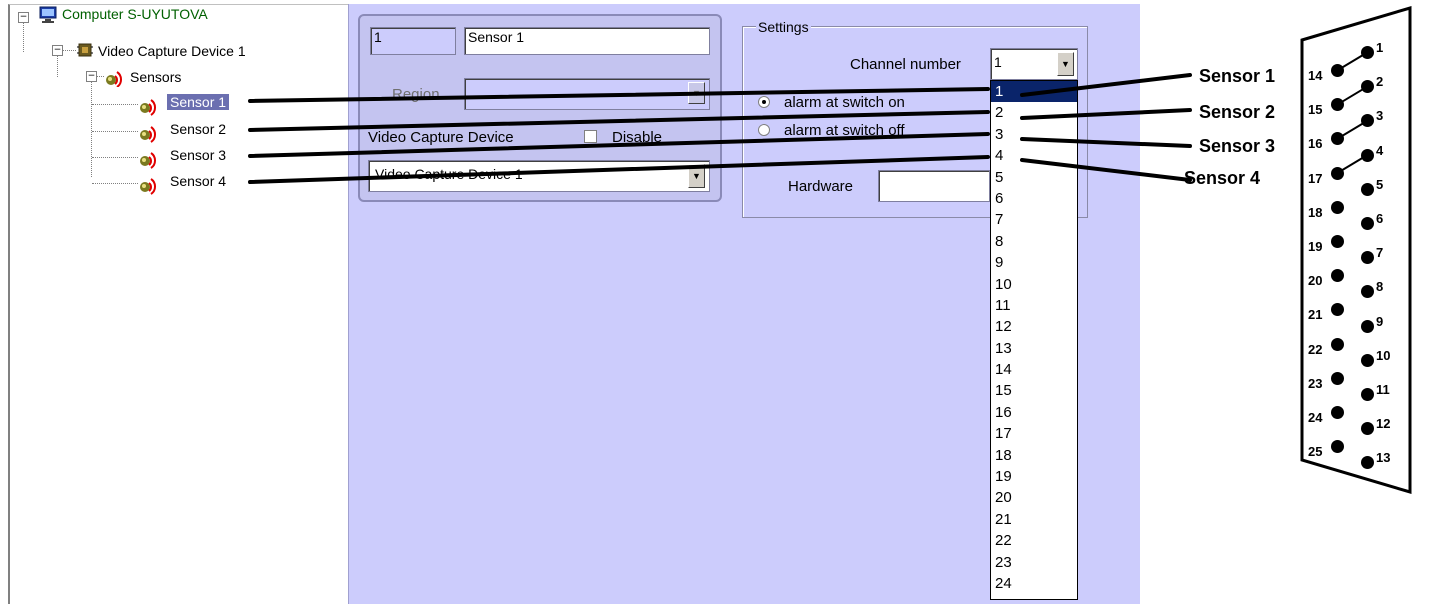 The height and width of the screenshot is (604, 1449). Describe the element at coordinates (1034, 262) in the screenshot. I see `channel-option: 9` at that location.